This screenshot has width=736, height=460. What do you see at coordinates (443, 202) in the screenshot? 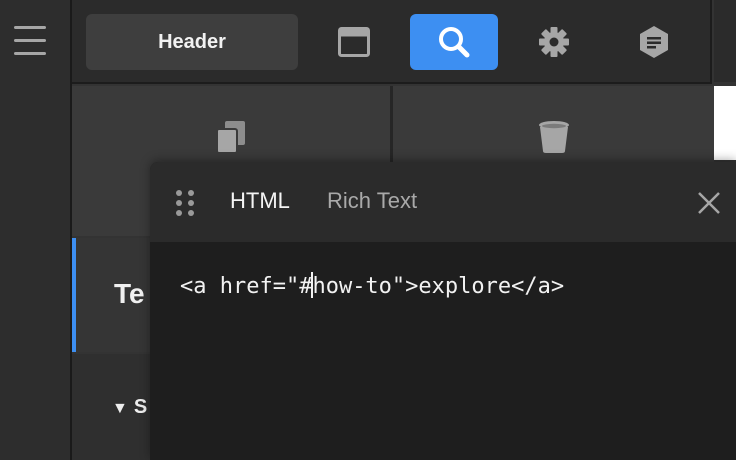
I see `code-panel-header: HTML Rich Text` at bounding box center [443, 202].